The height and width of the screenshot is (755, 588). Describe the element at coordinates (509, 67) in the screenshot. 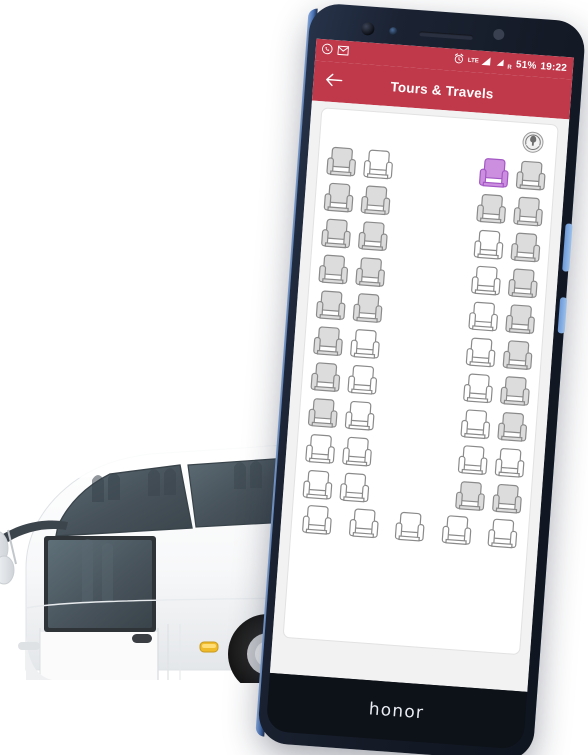

I see `roaming-label: R` at that location.